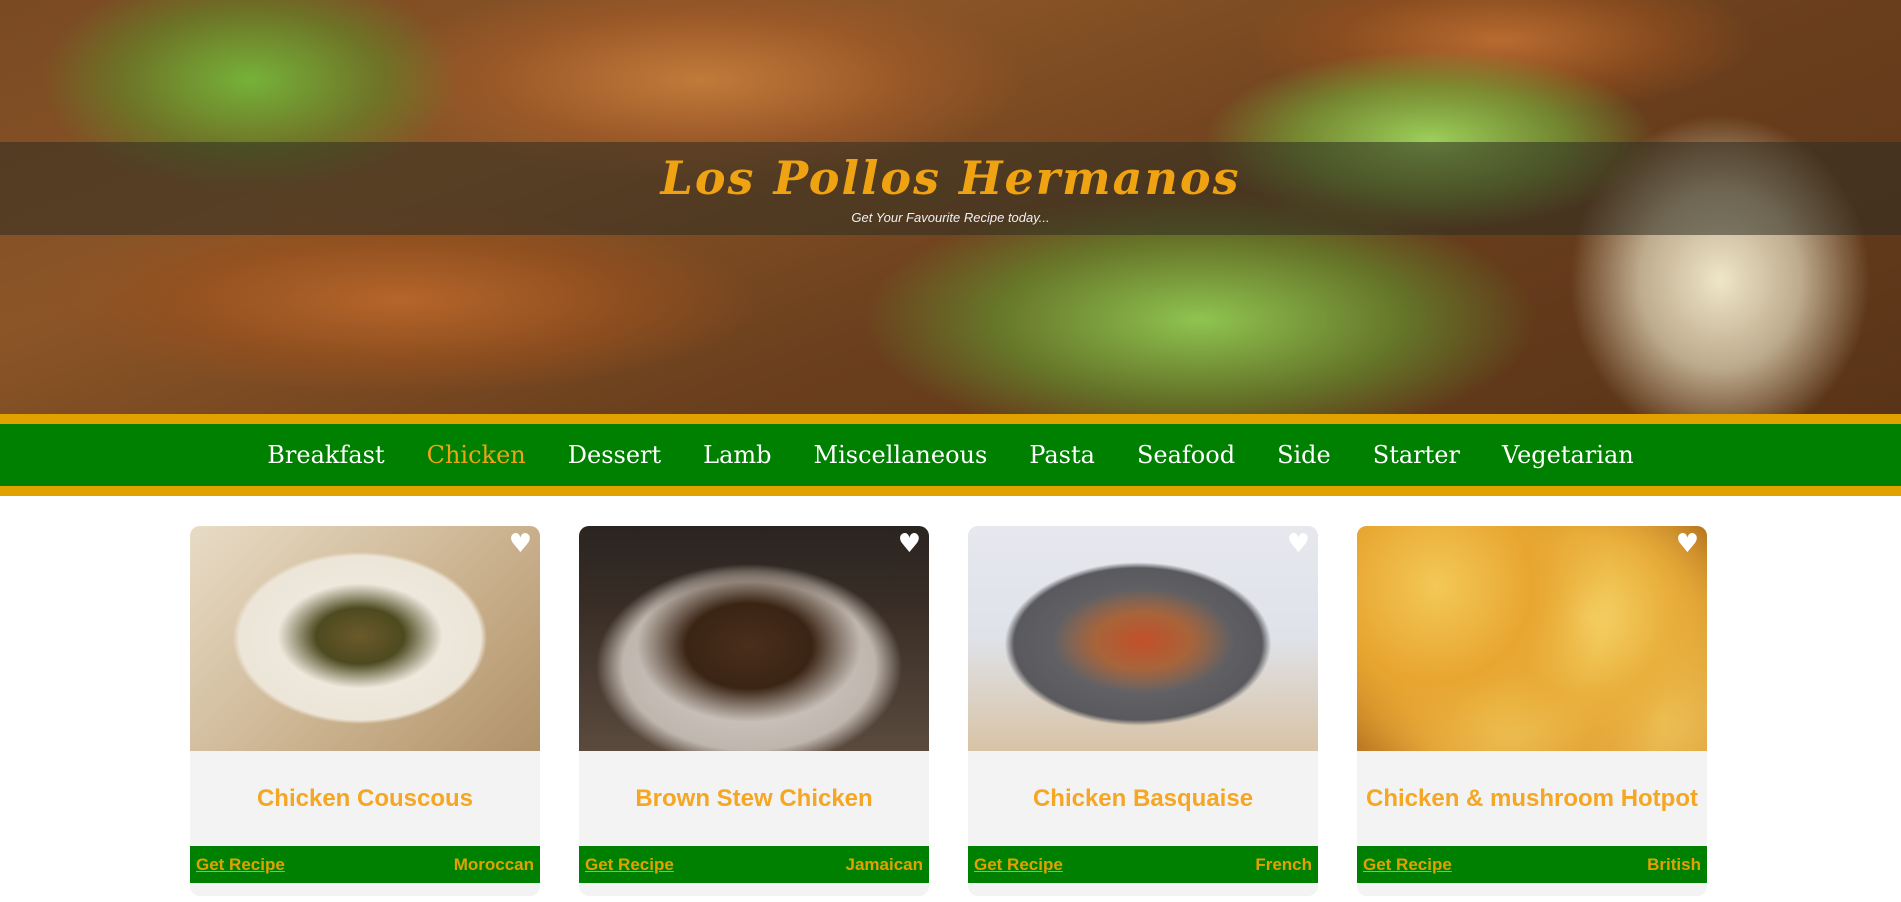 This screenshot has height=902, width=1901. What do you see at coordinates (365, 864) in the screenshot?
I see `recipe-footer: Get Recipe Moroccan` at bounding box center [365, 864].